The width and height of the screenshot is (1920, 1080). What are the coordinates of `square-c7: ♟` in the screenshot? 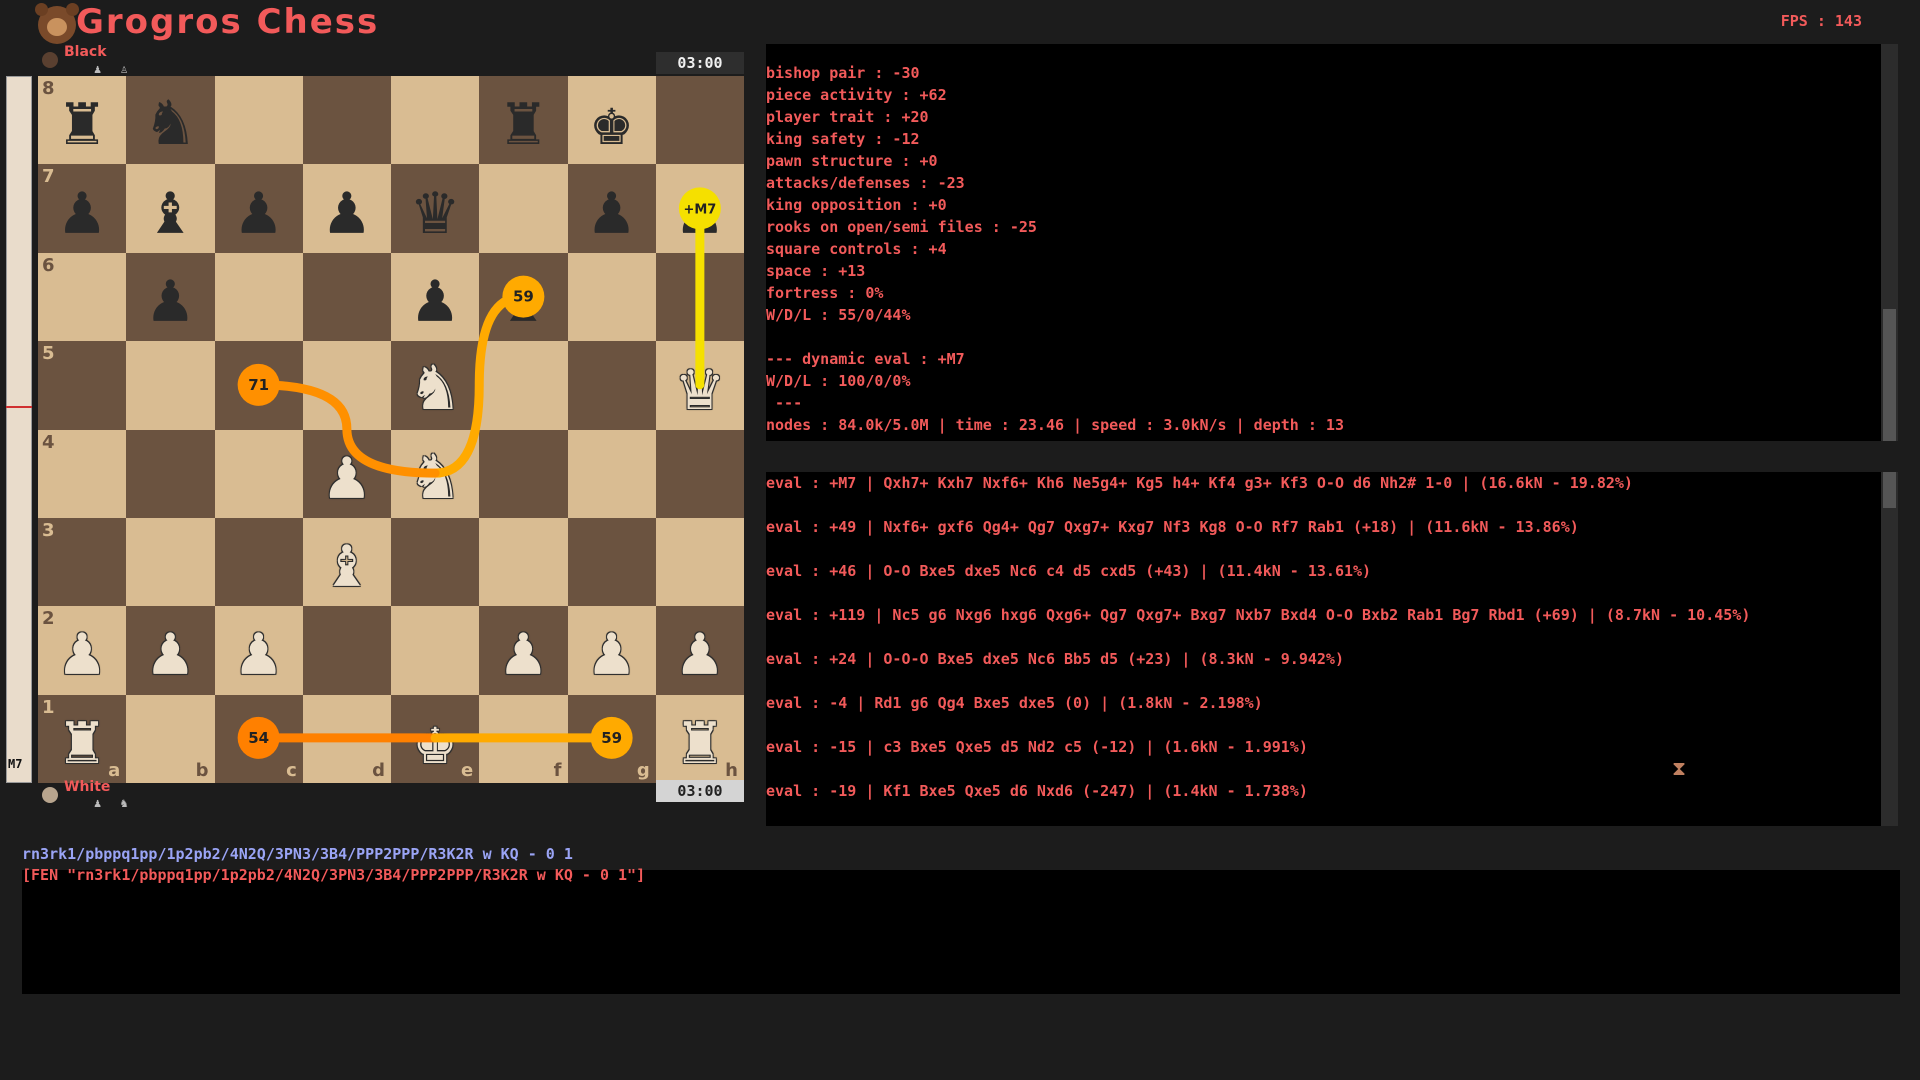 It's located at (258, 208).